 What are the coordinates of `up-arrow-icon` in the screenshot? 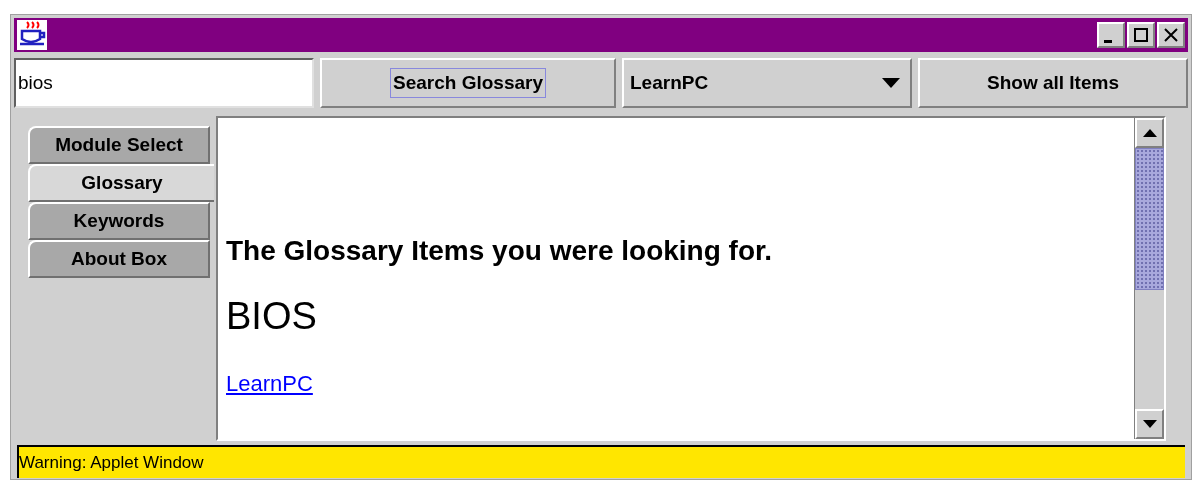 It's located at (1149, 133).